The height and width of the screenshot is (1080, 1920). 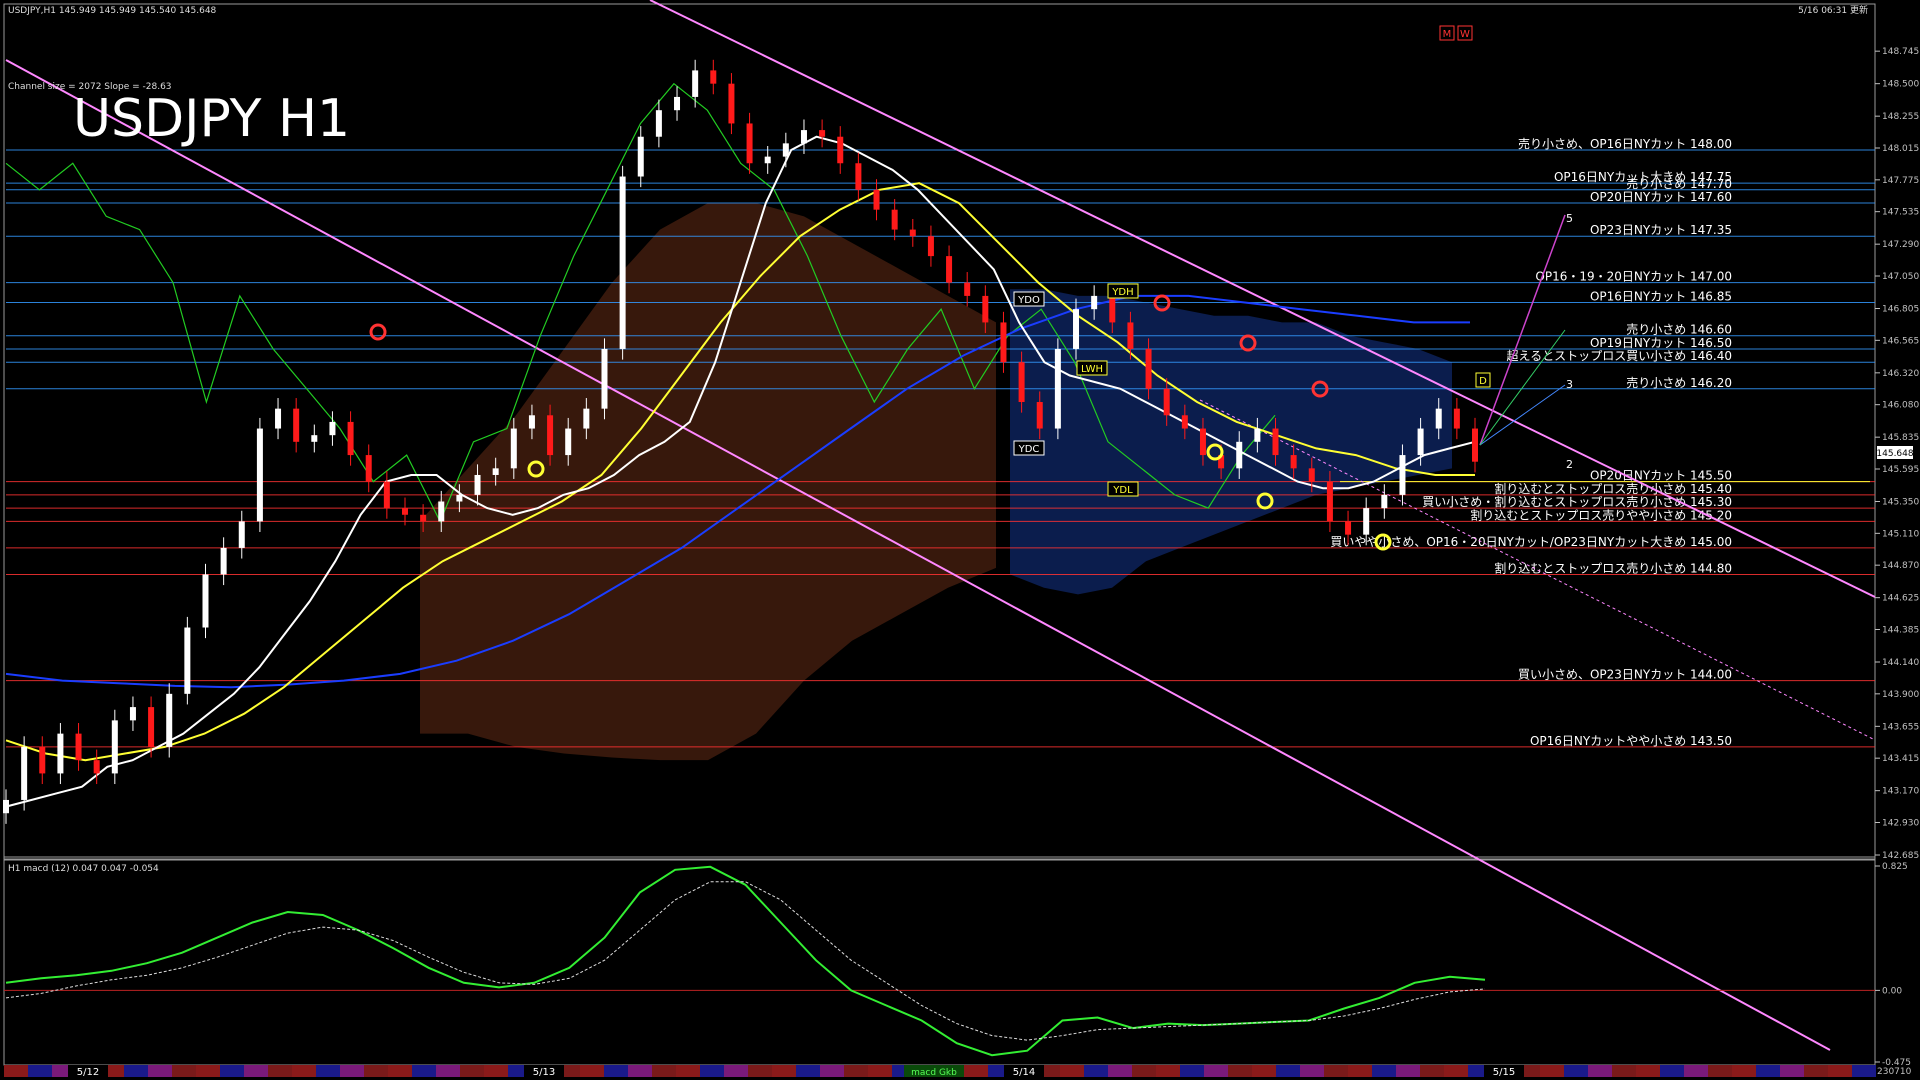 What do you see at coordinates (1625, 675) in the screenshot?
I see `level-label: 買い小さめ、OP23日NYカット 144.00` at bounding box center [1625, 675].